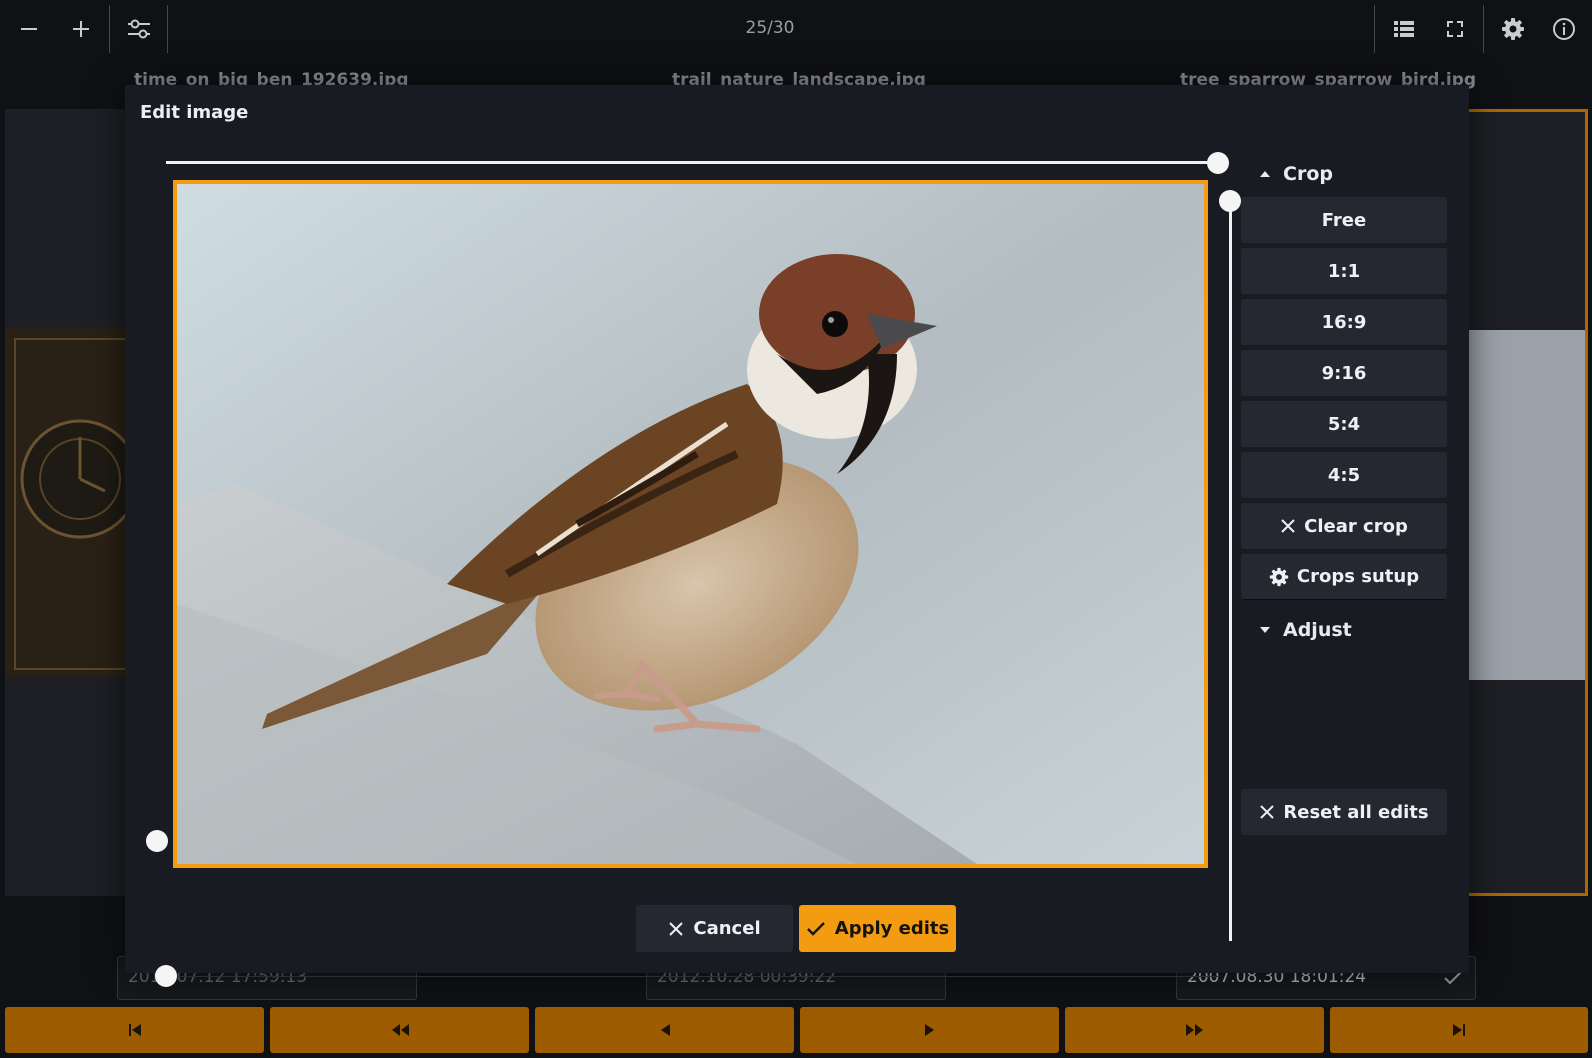  I want to click on button-label: 16:9, so click(1344, 322).